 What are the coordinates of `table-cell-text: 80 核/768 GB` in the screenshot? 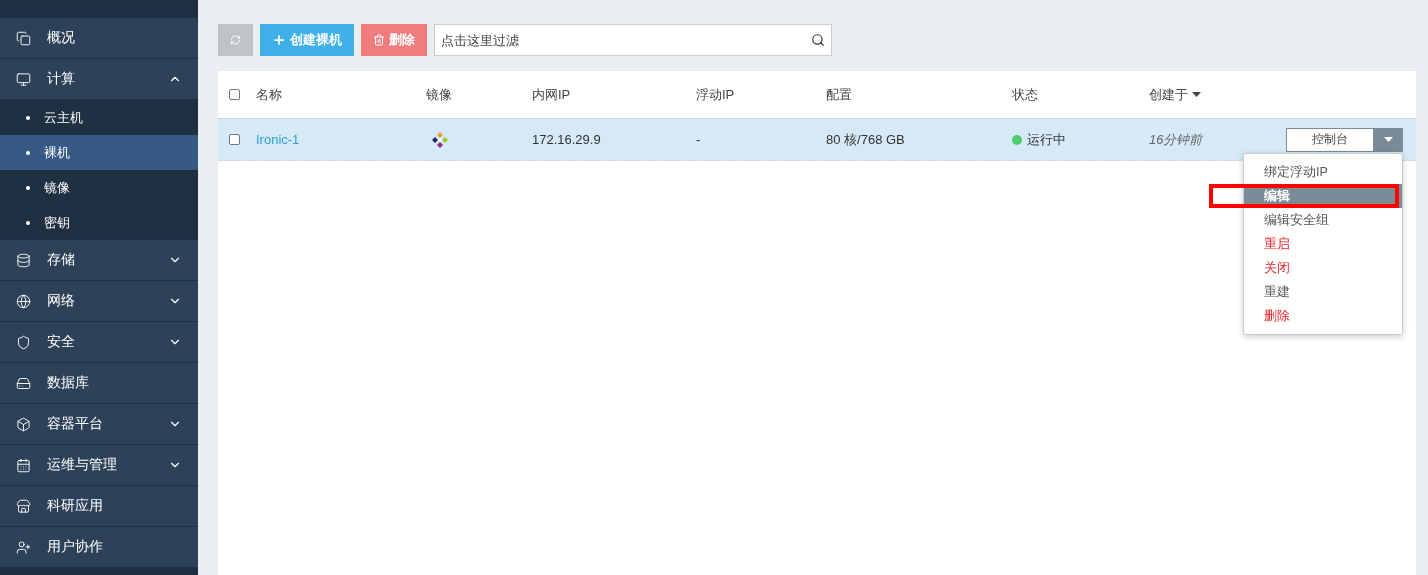 It's located at (866, 139).